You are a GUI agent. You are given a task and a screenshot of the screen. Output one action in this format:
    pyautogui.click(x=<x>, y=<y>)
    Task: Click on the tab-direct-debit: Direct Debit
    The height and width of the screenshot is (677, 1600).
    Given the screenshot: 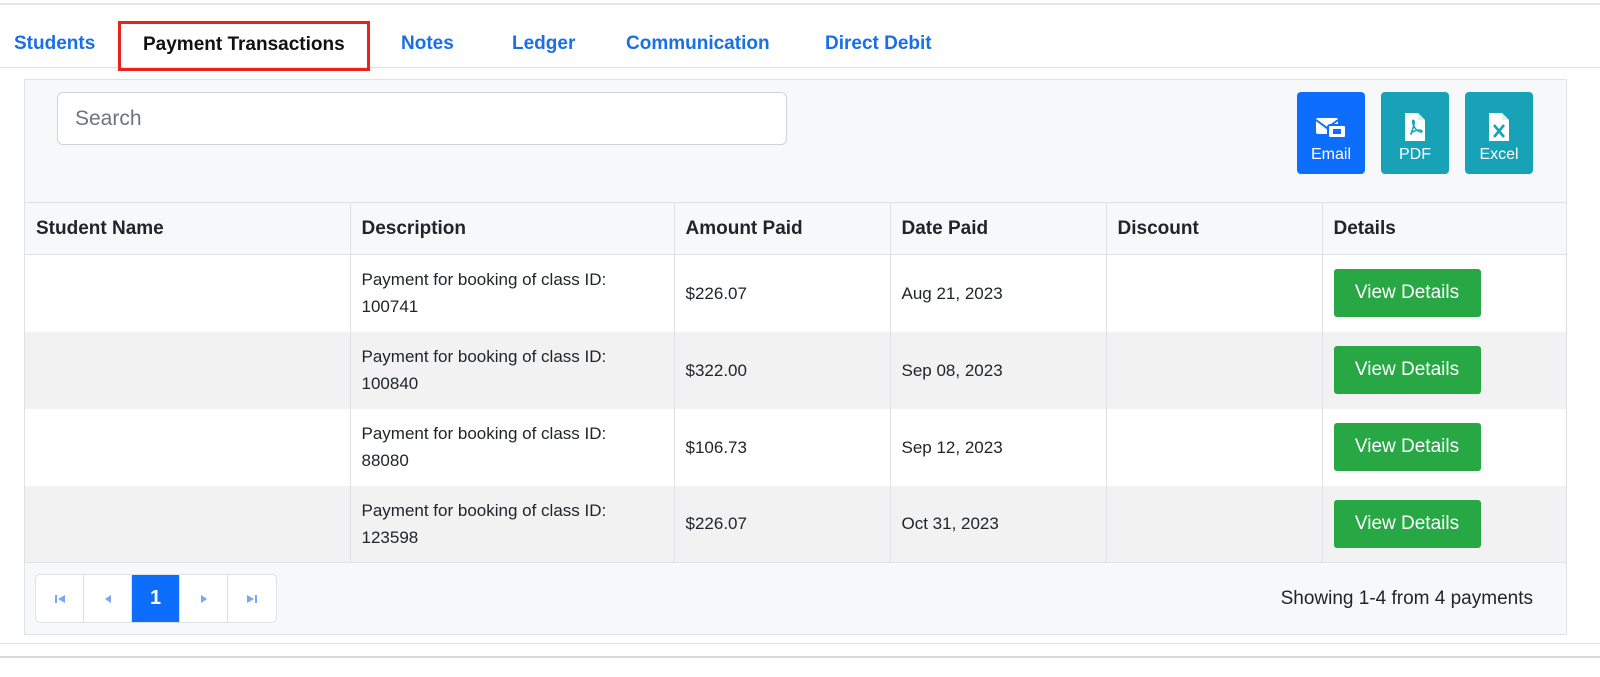 What is the action you would take?
    pyautogui.click(x=878, y=44)
    